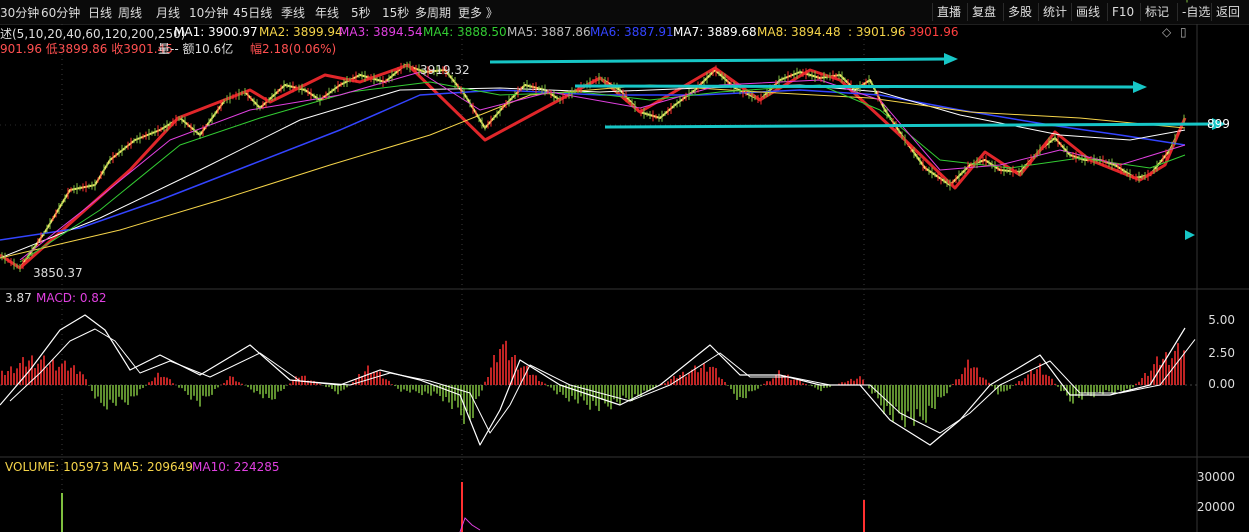  I want to click on low-price-label: 3850.37, so click(58, 273).